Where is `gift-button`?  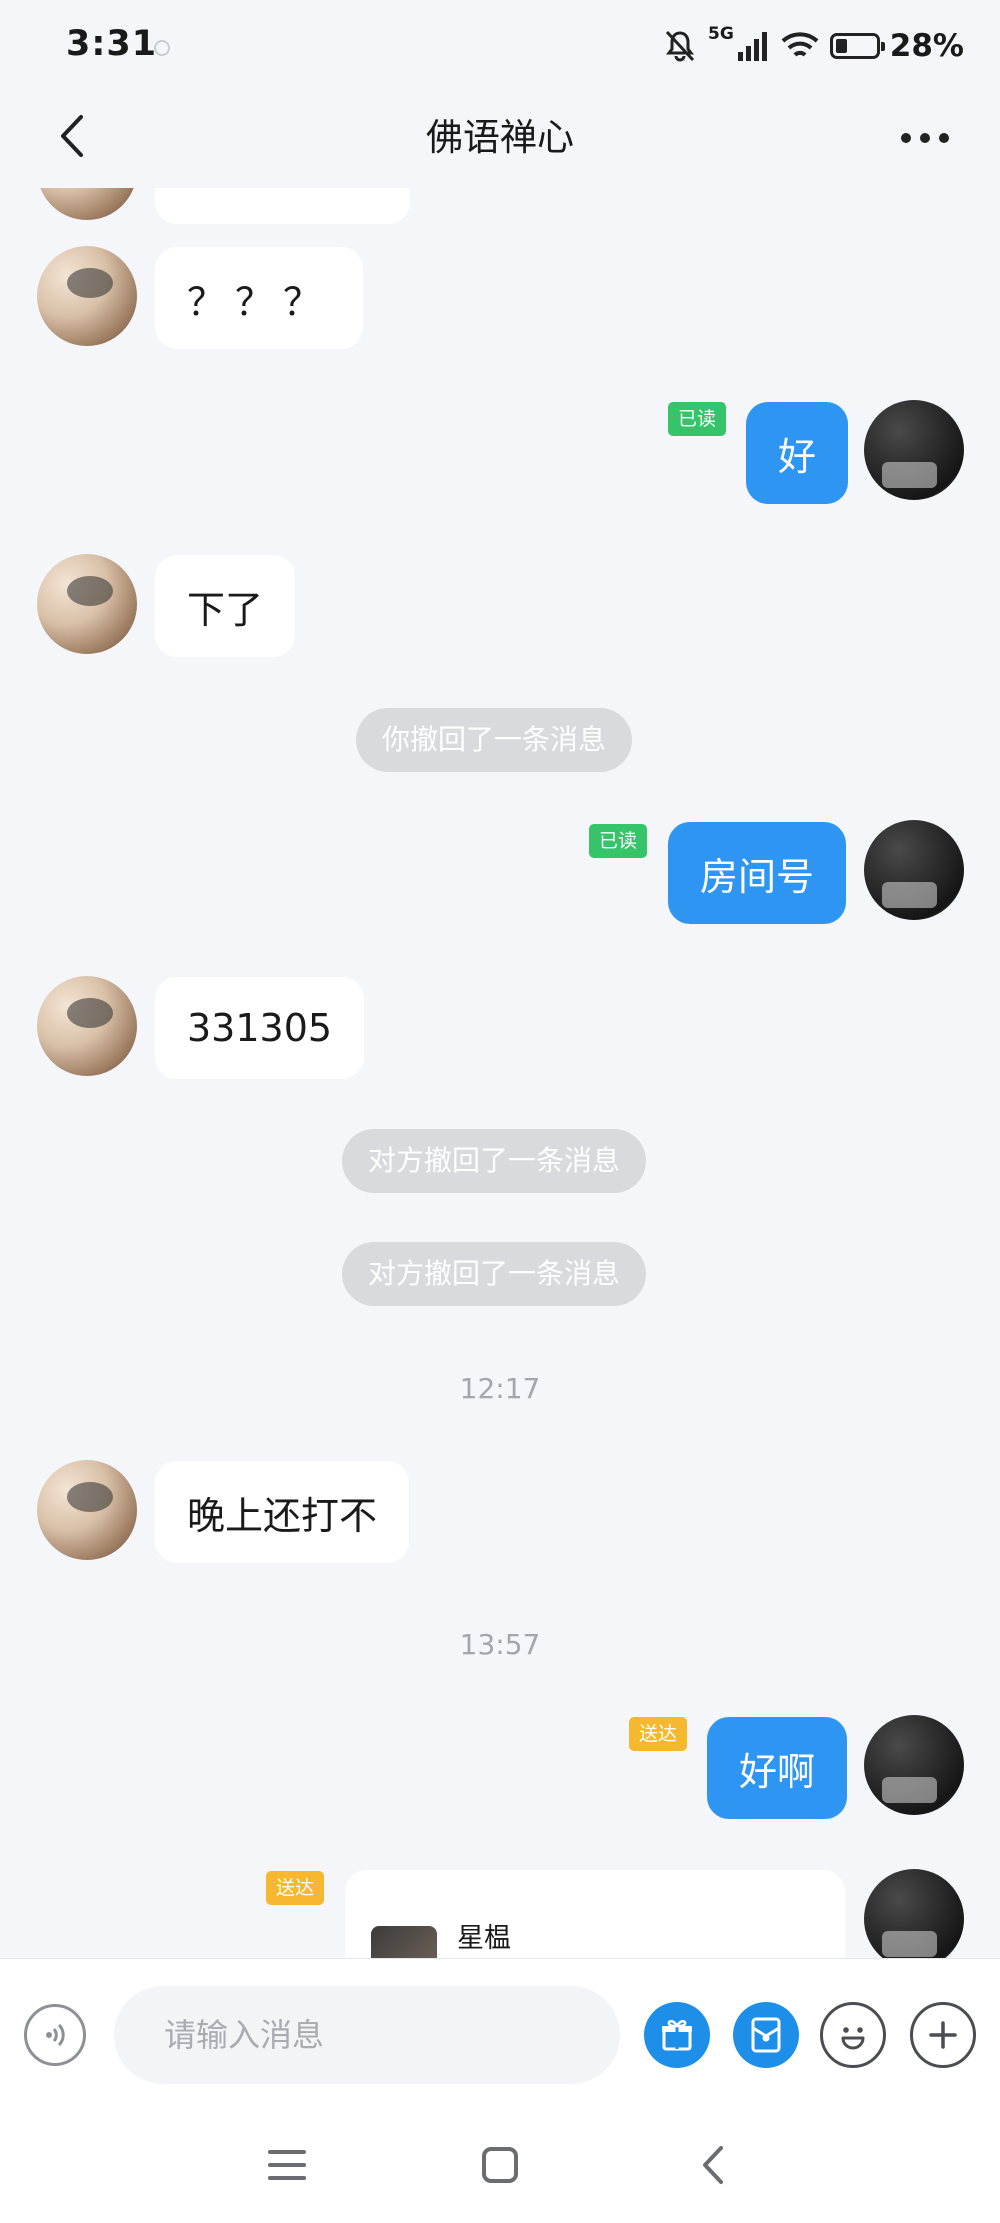
gift-button is located at coordinates (677, 2035).